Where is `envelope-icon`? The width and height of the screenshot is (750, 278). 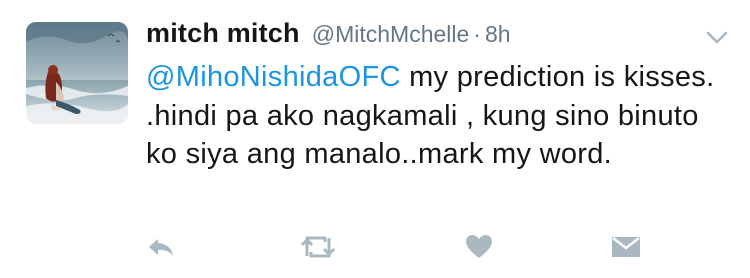
envelope-icon is located at coordinates (626, 247).